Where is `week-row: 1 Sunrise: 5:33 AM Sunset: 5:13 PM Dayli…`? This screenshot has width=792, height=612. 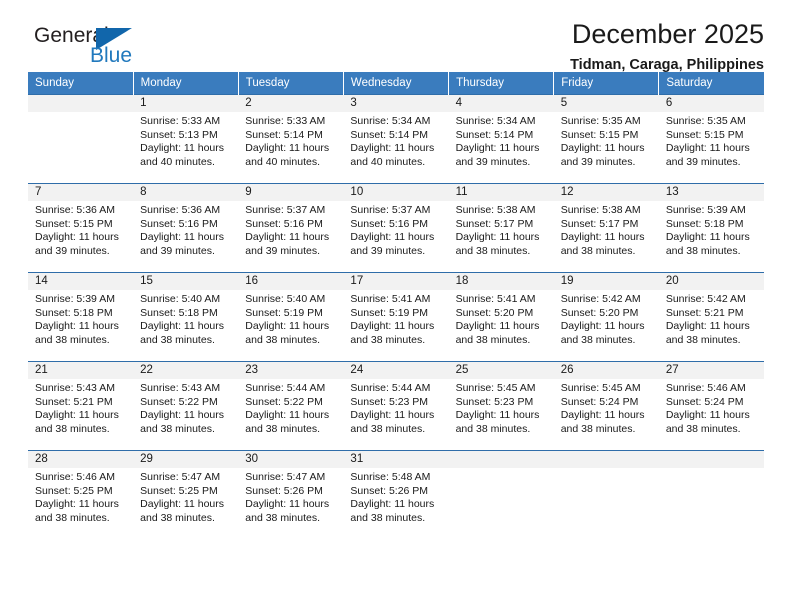
week-row: 1 Sunrise: 5:33 AM Sunset: 5:13 PM Dayli… is located at coordinates (396, 139).